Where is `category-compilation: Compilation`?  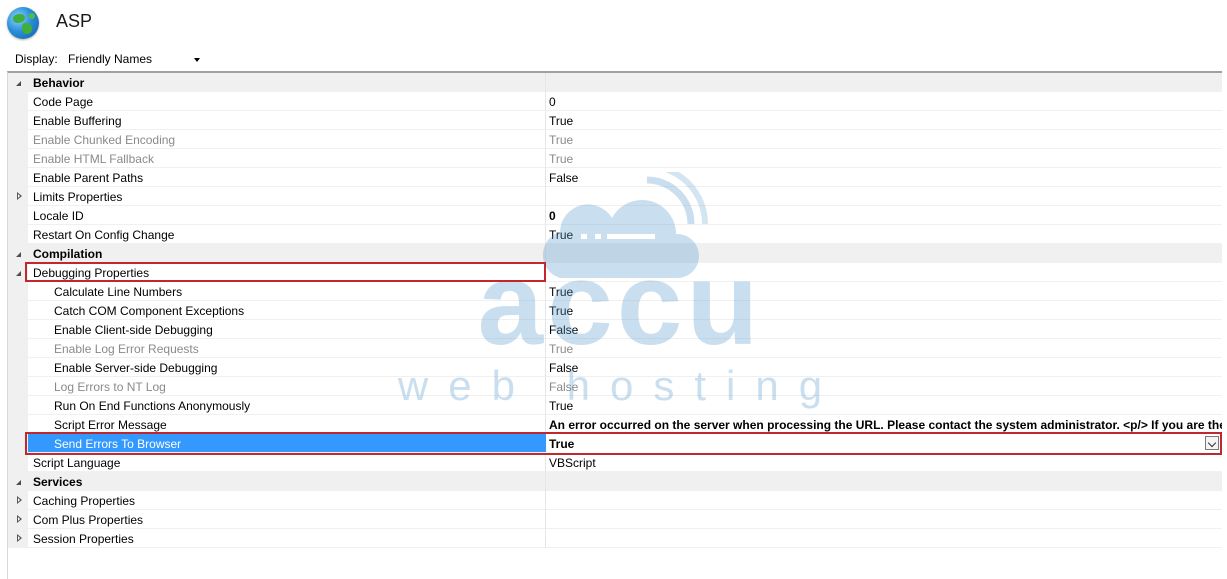 category-compilation: Compilation is located at coordinates (615, 253).